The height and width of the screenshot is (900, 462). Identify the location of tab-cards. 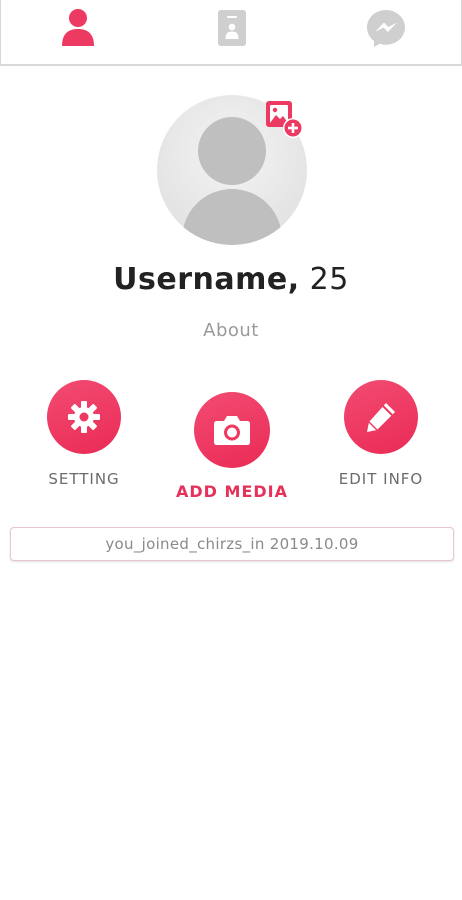
(232, 28).